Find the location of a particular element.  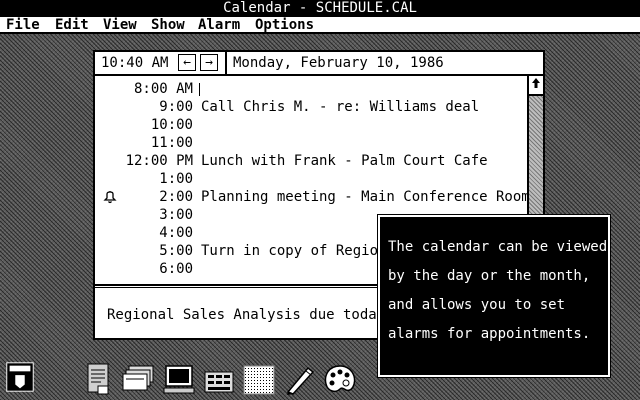

tooltip-line: by the day or the month, is located at coordinates (489, 276).